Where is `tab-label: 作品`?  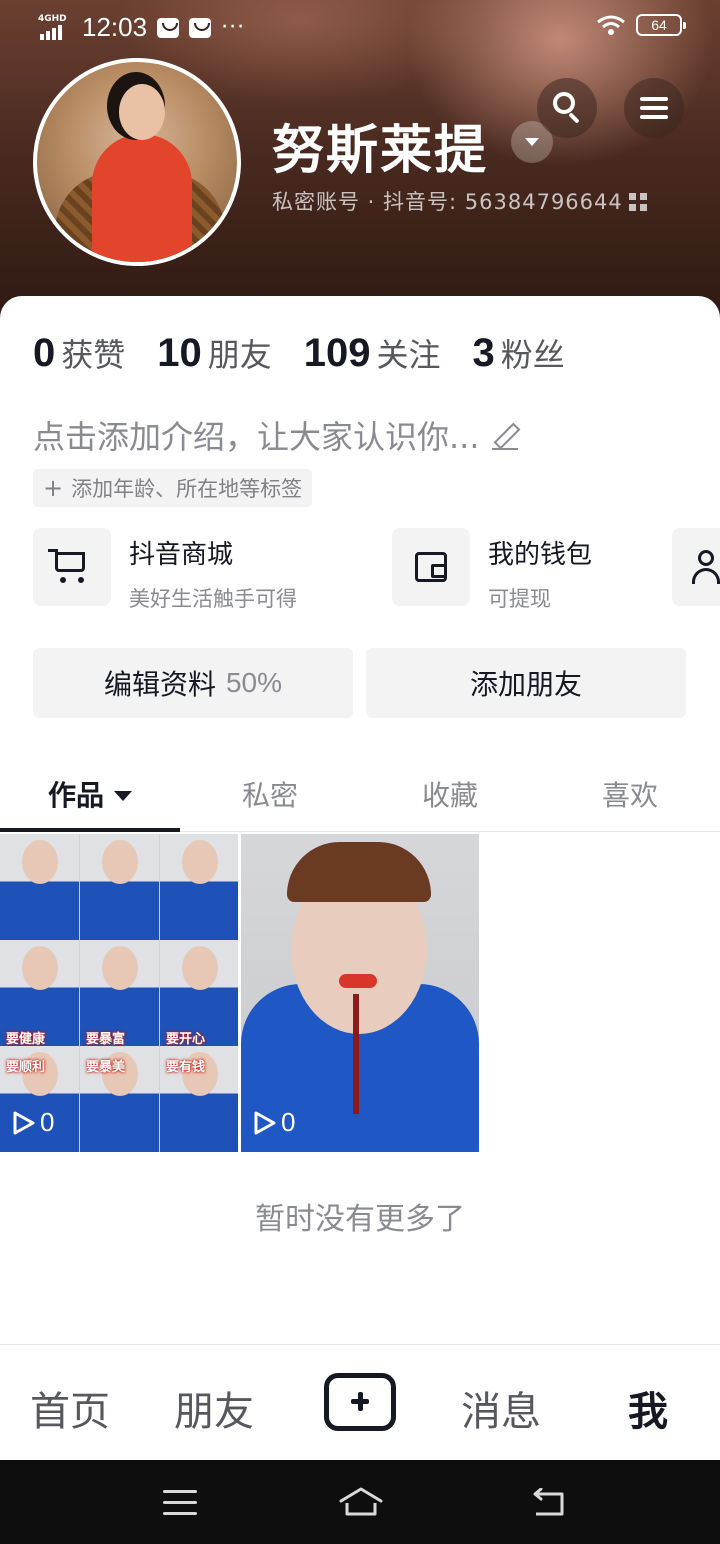
tab-label: 作品 is located at coordinates (75, 795).